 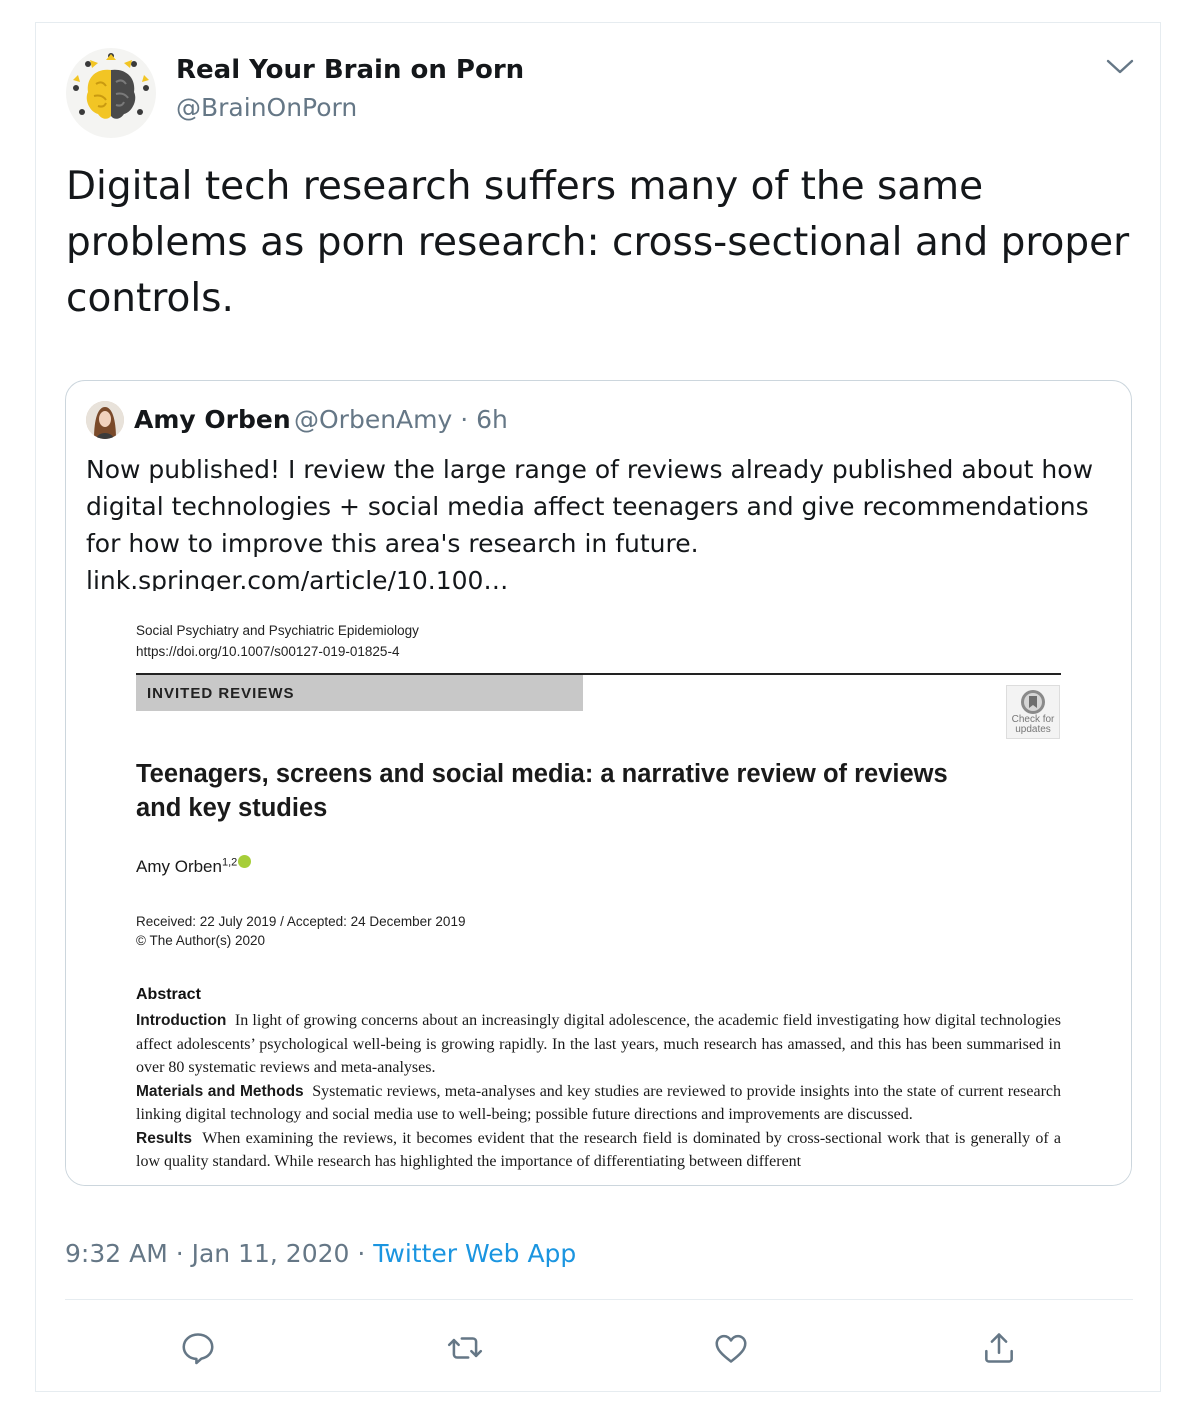 I want to click on source-link: Twitter Web App, so click(x=474, y=1253).